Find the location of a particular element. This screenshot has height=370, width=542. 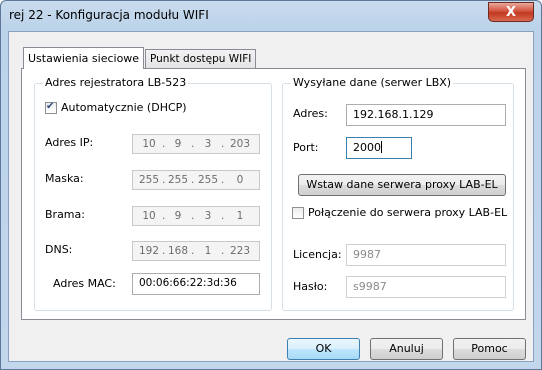

dns-octet-3: 1 is located at coordinates (208, 251).